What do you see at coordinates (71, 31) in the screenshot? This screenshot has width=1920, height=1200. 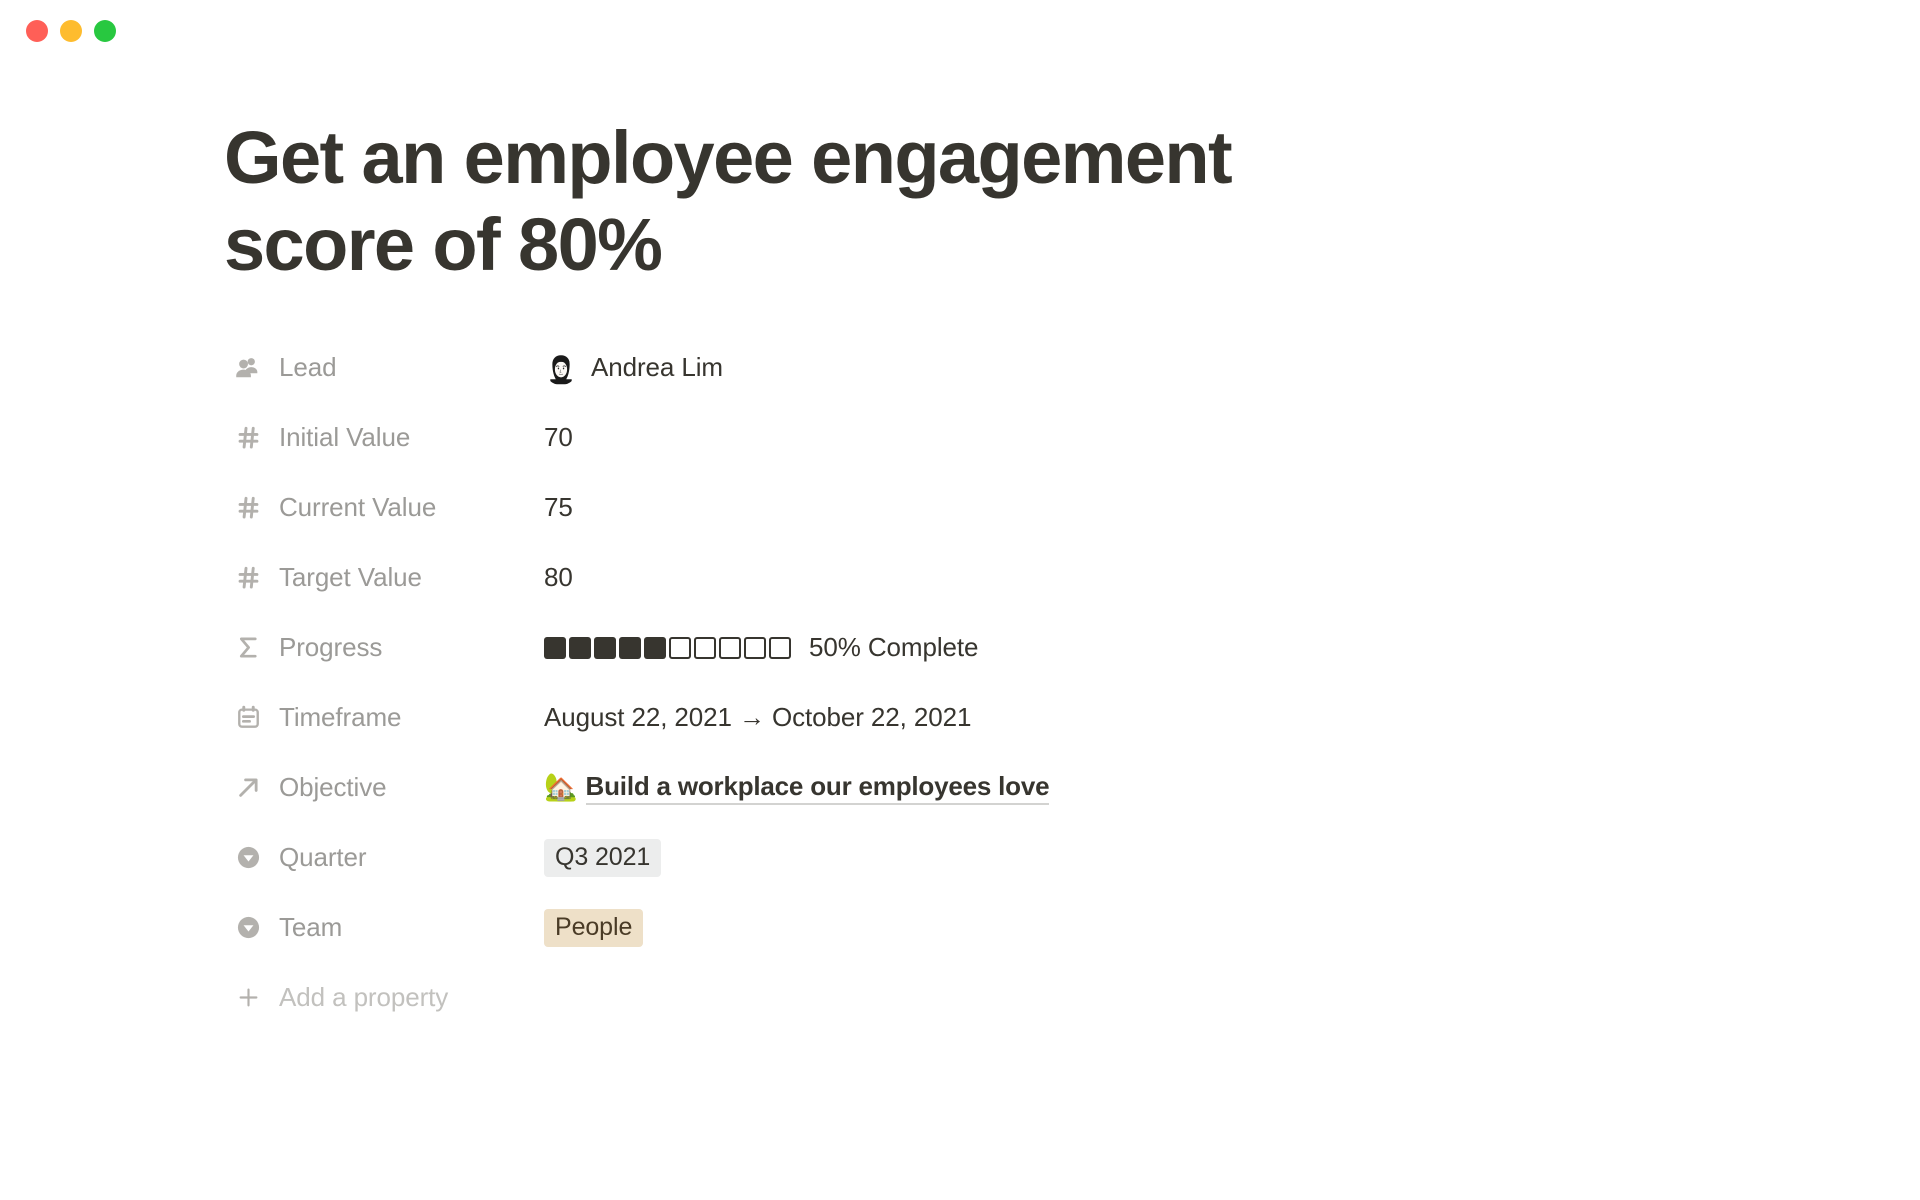 I see `window-minimize-button` at bounding box center [71, 31].